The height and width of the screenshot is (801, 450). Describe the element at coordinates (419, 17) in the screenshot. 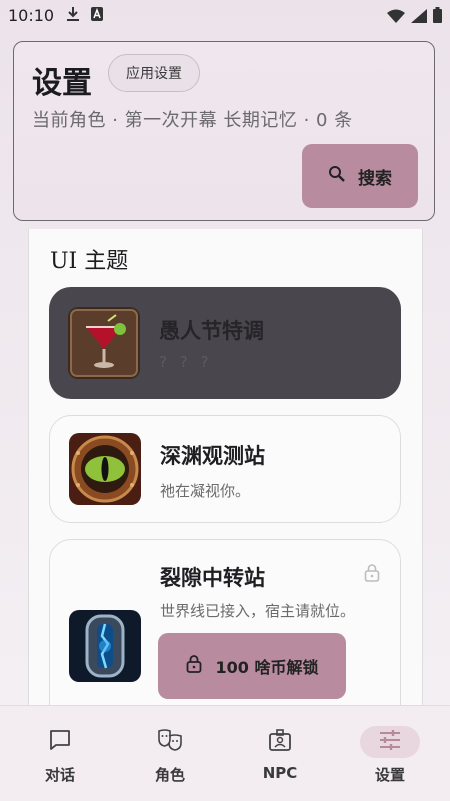

I see `signal-icon` at that location.